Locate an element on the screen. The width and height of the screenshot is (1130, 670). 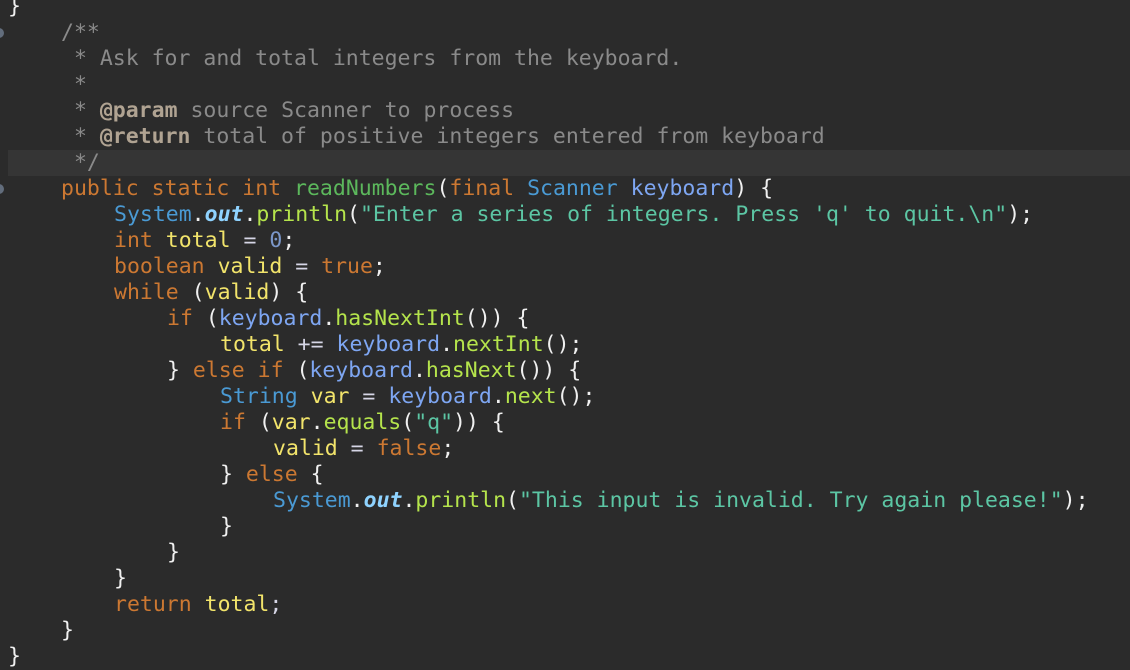
code-line: String var = keyboard.next(); is located at coordinates (565, 397).